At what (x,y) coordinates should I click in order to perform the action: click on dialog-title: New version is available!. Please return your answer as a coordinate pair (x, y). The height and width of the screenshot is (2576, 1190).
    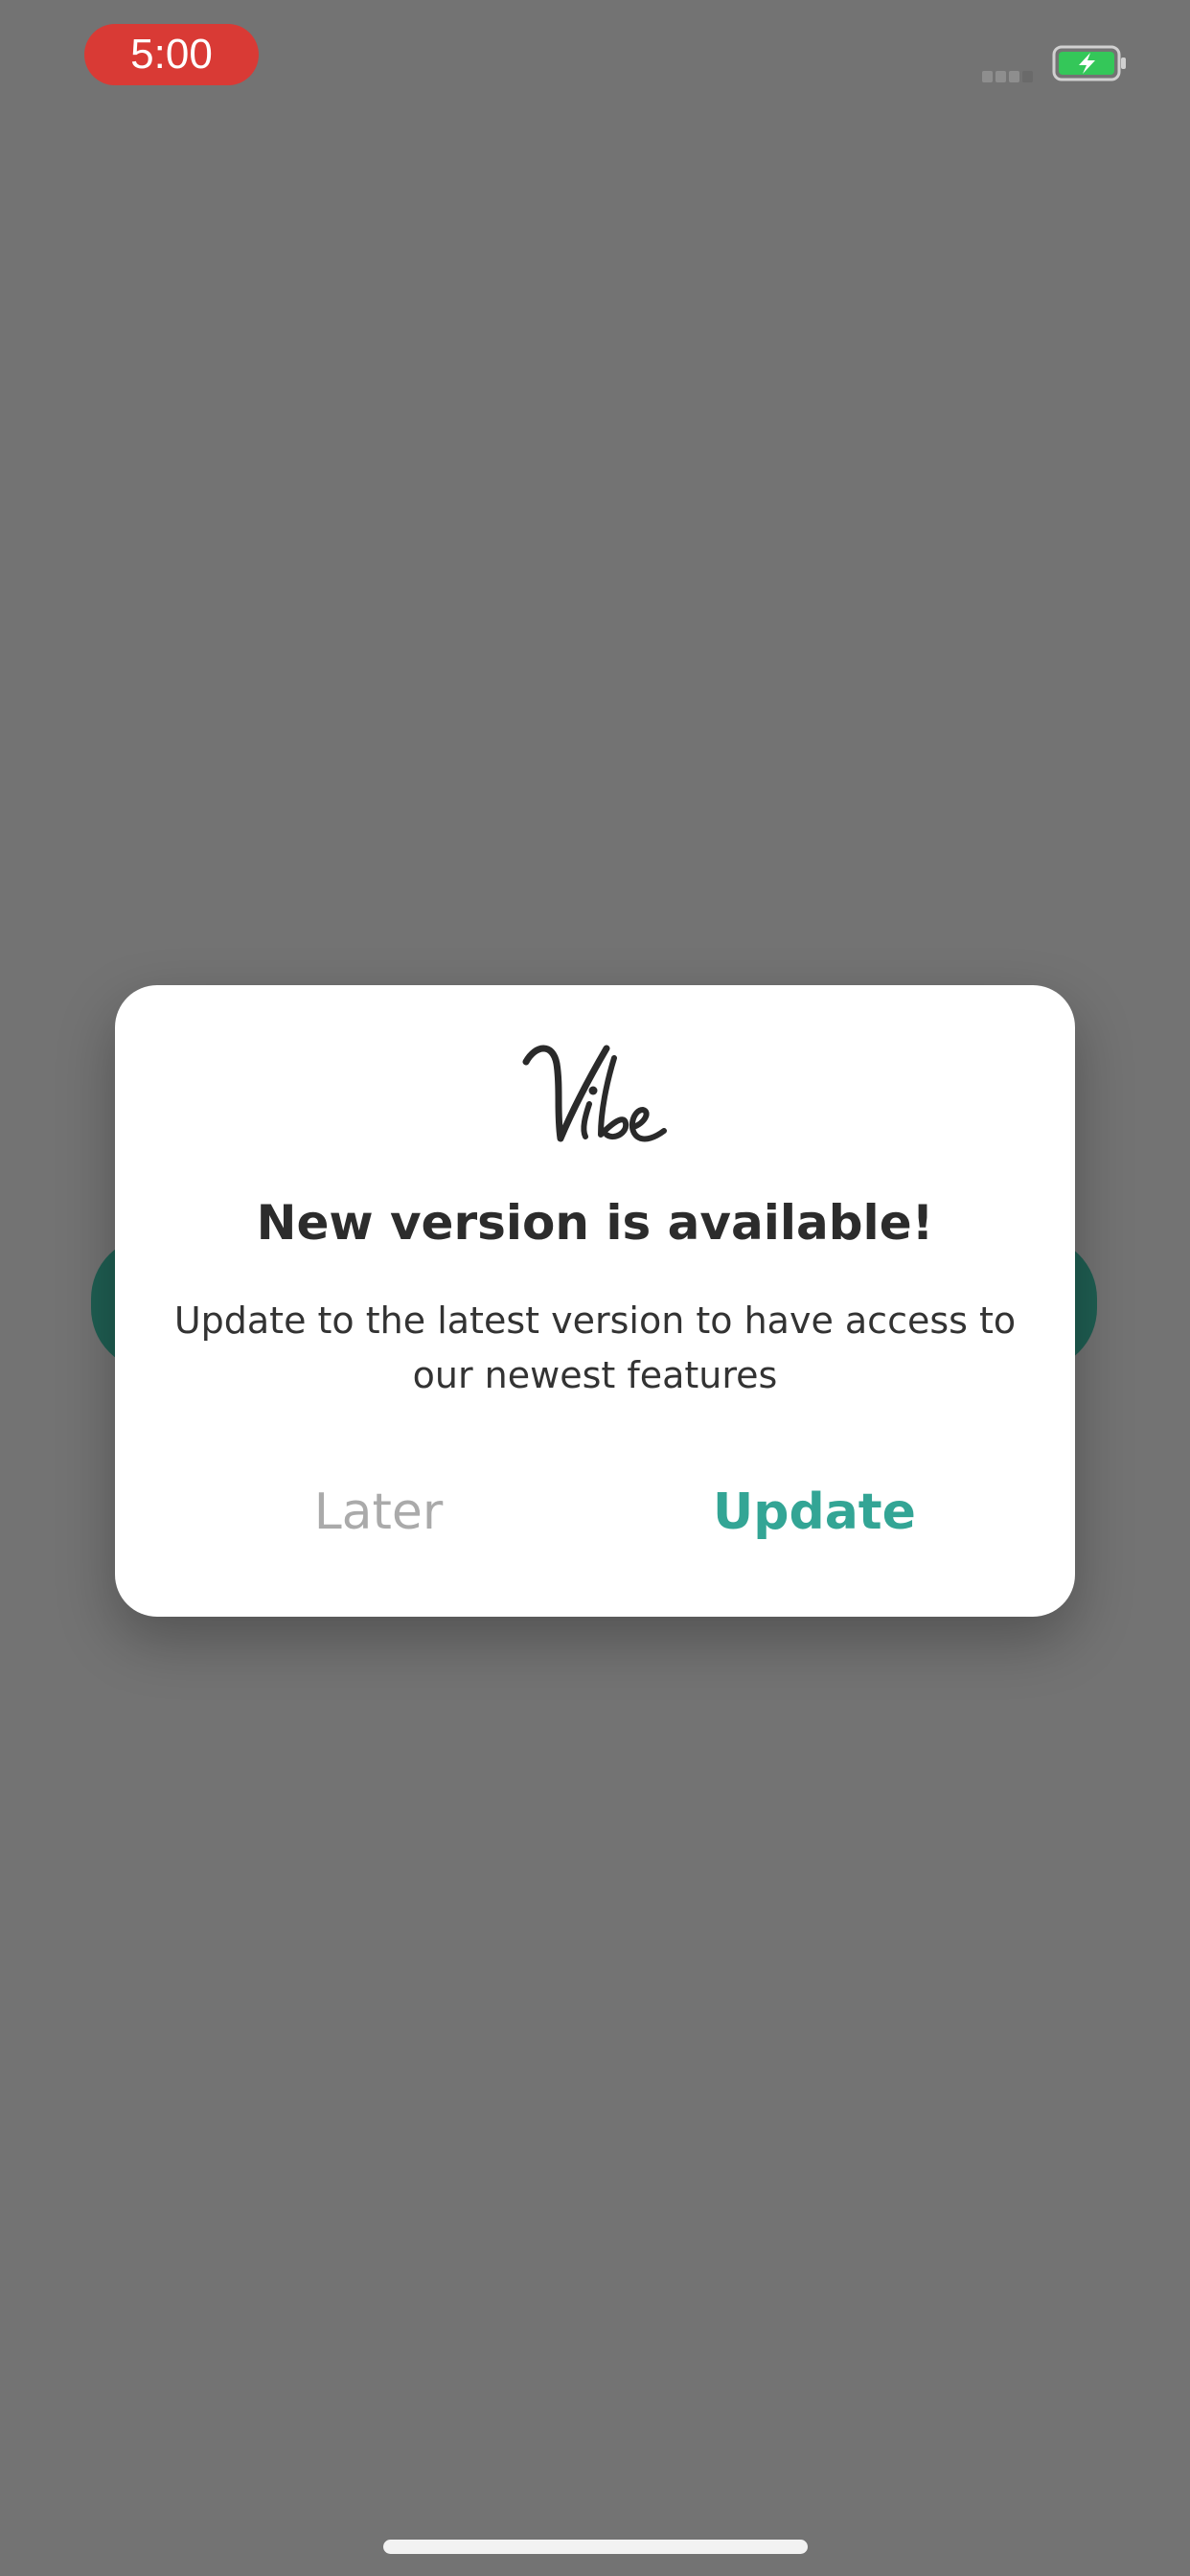
    Looking at the image, I should click on (595, 1223).